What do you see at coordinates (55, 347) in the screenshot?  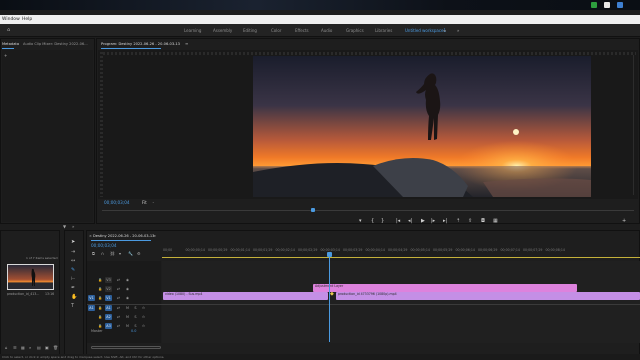 I see `trash-icon: 🗑` at bounding box center [55, 347].